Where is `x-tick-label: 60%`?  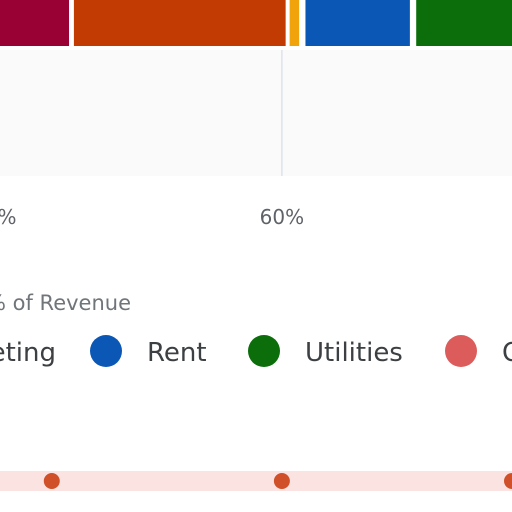 x-tick-label: 60% is located at coordinates (282, 217).